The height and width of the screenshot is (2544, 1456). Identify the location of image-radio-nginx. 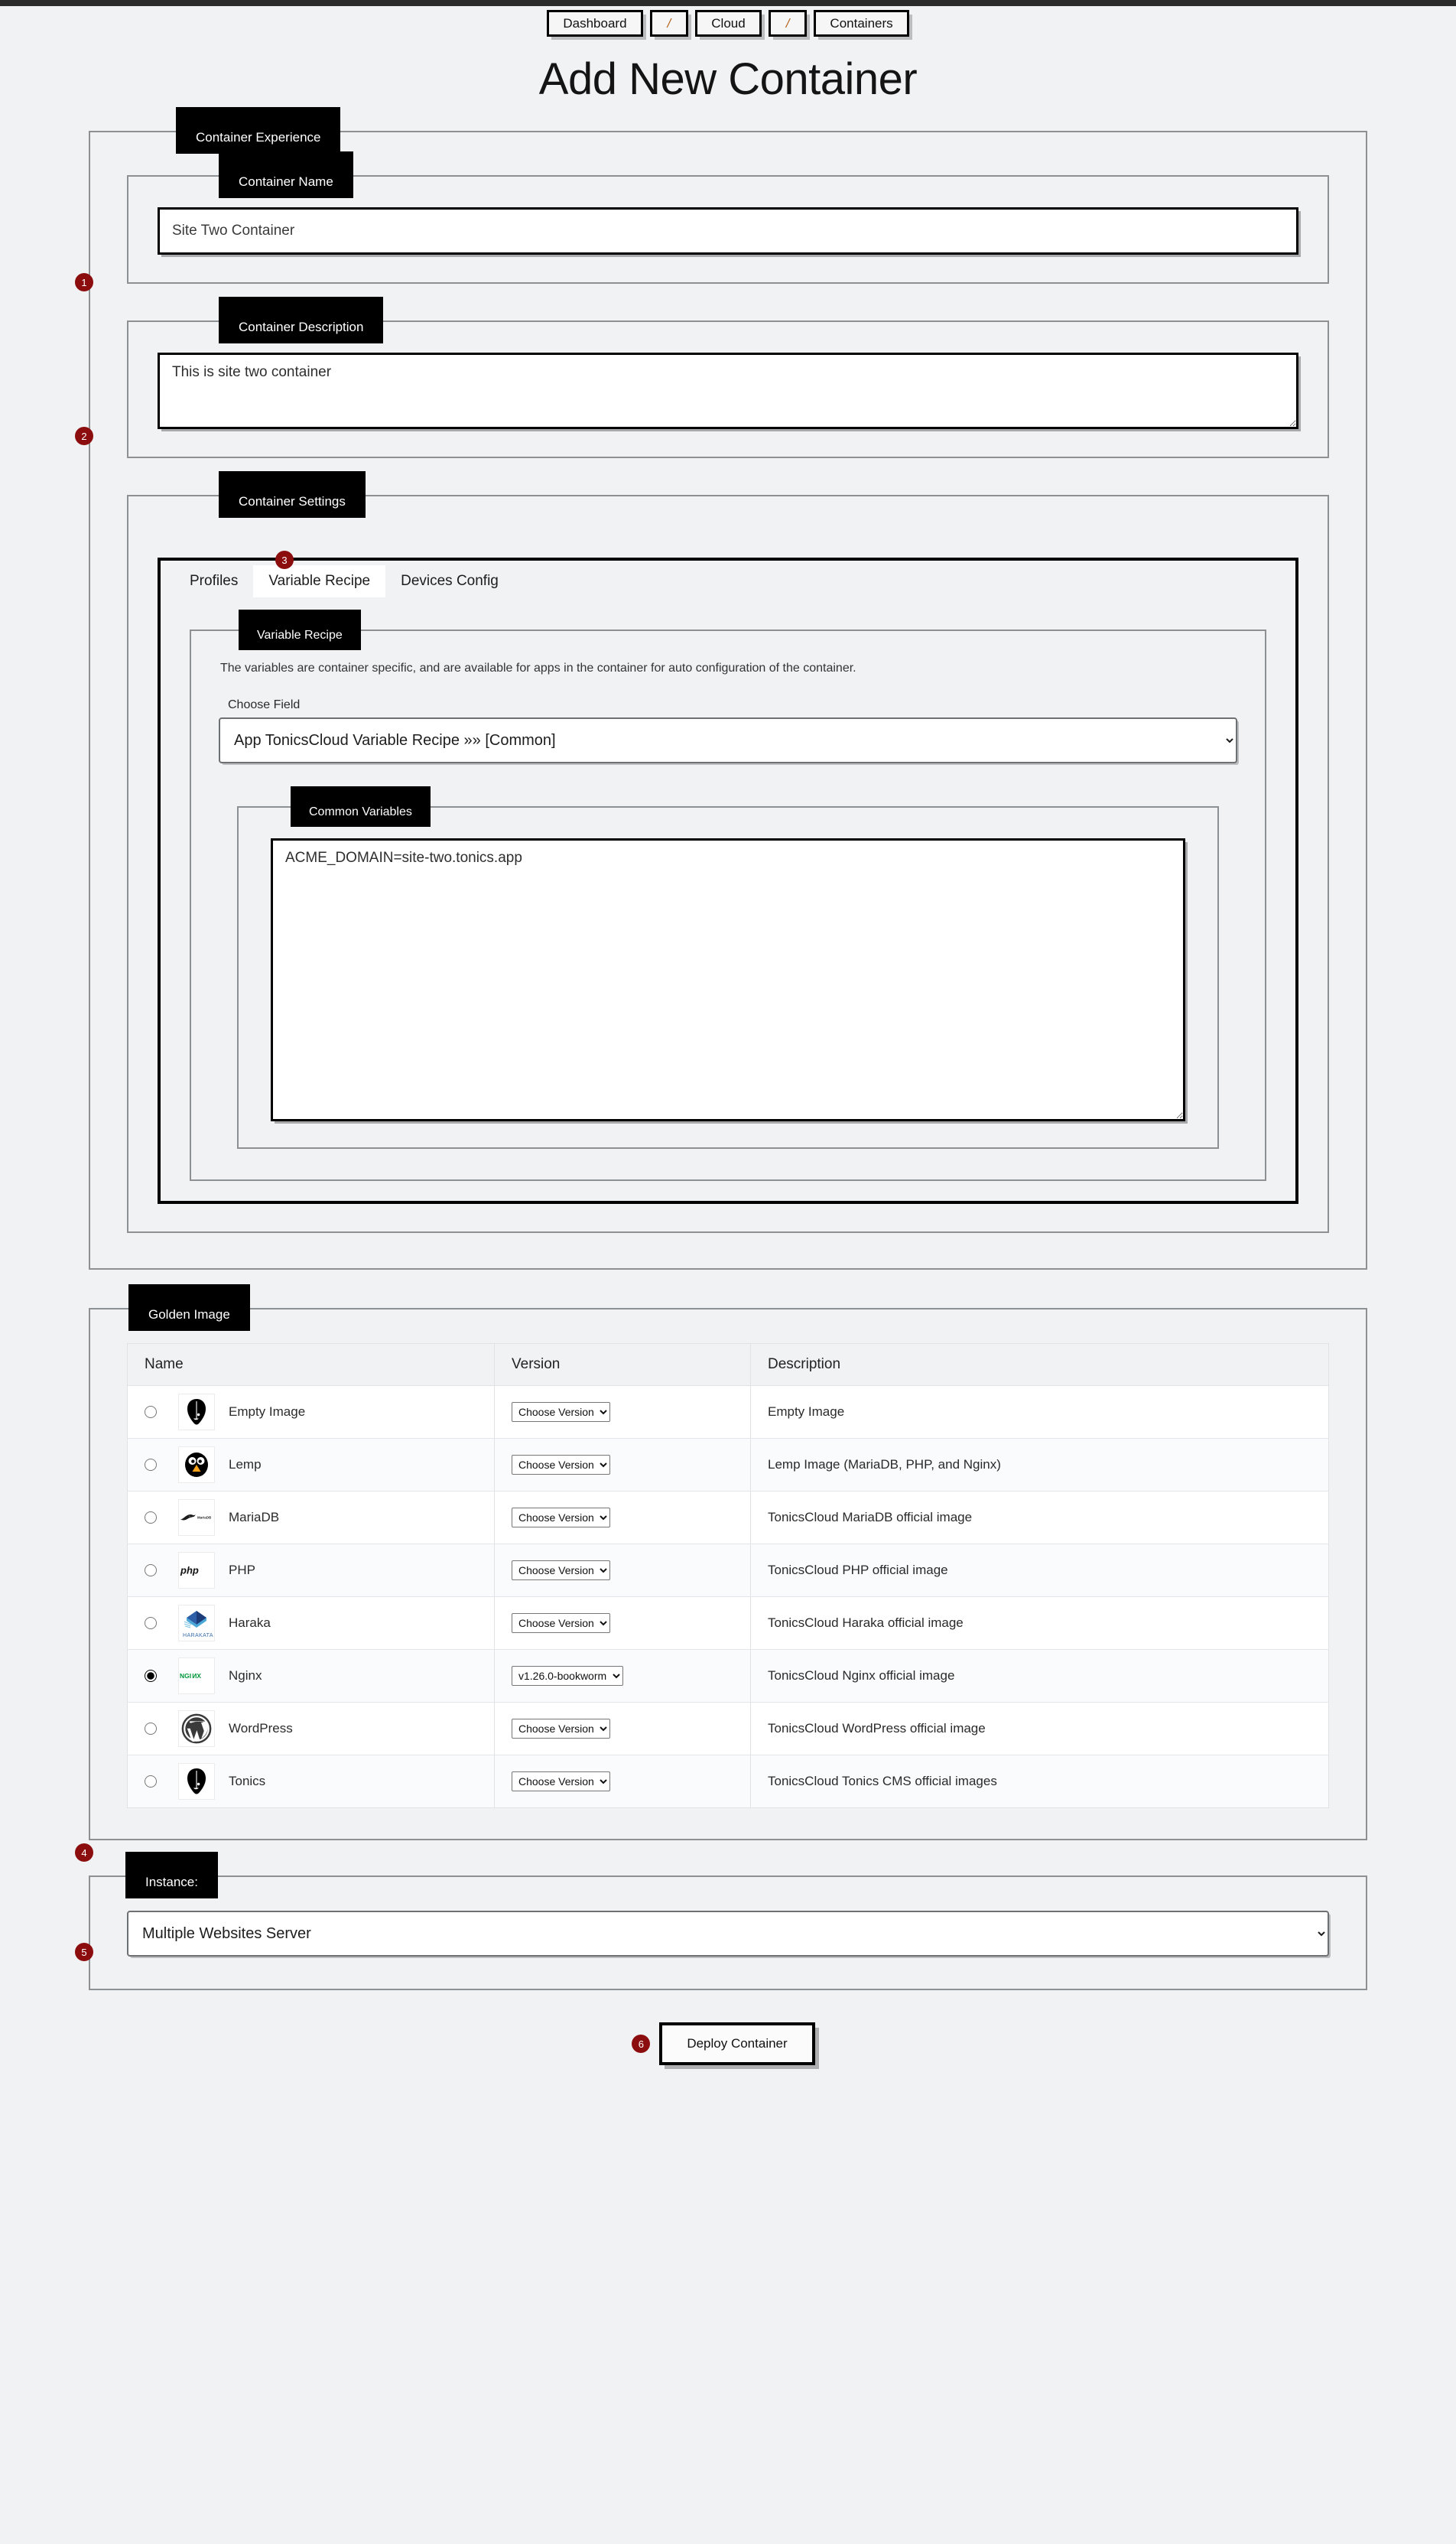
(151, 1676).